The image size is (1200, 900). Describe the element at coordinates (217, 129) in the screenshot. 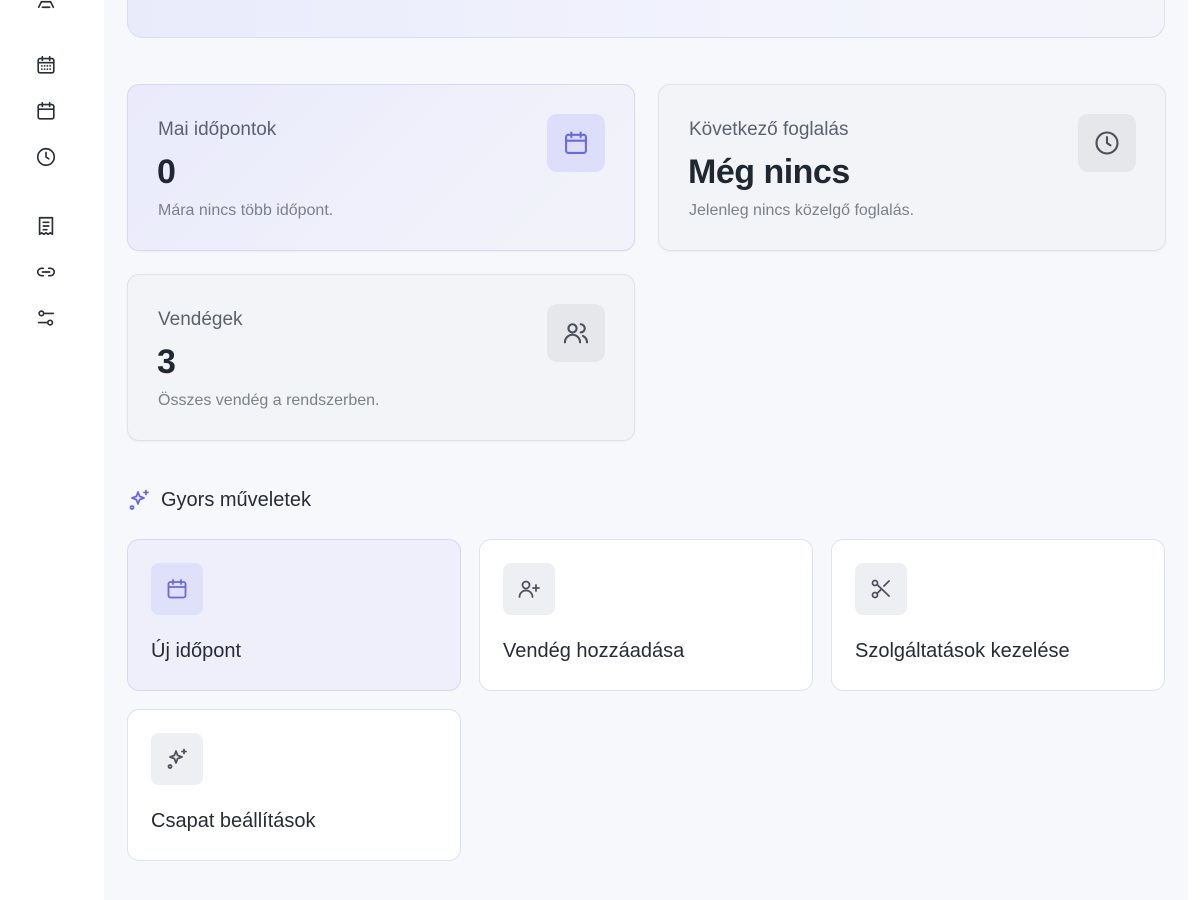

I see `stat-label: Mai időpontok` at that location.